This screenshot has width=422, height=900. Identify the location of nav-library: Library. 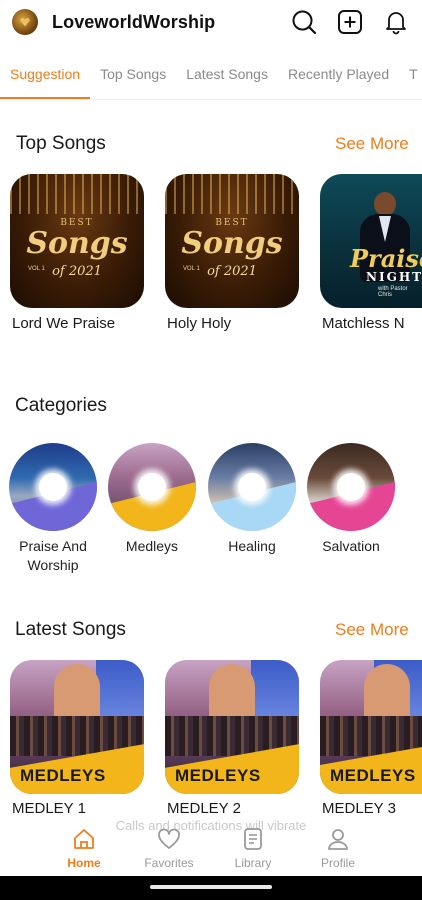
(253, 851).